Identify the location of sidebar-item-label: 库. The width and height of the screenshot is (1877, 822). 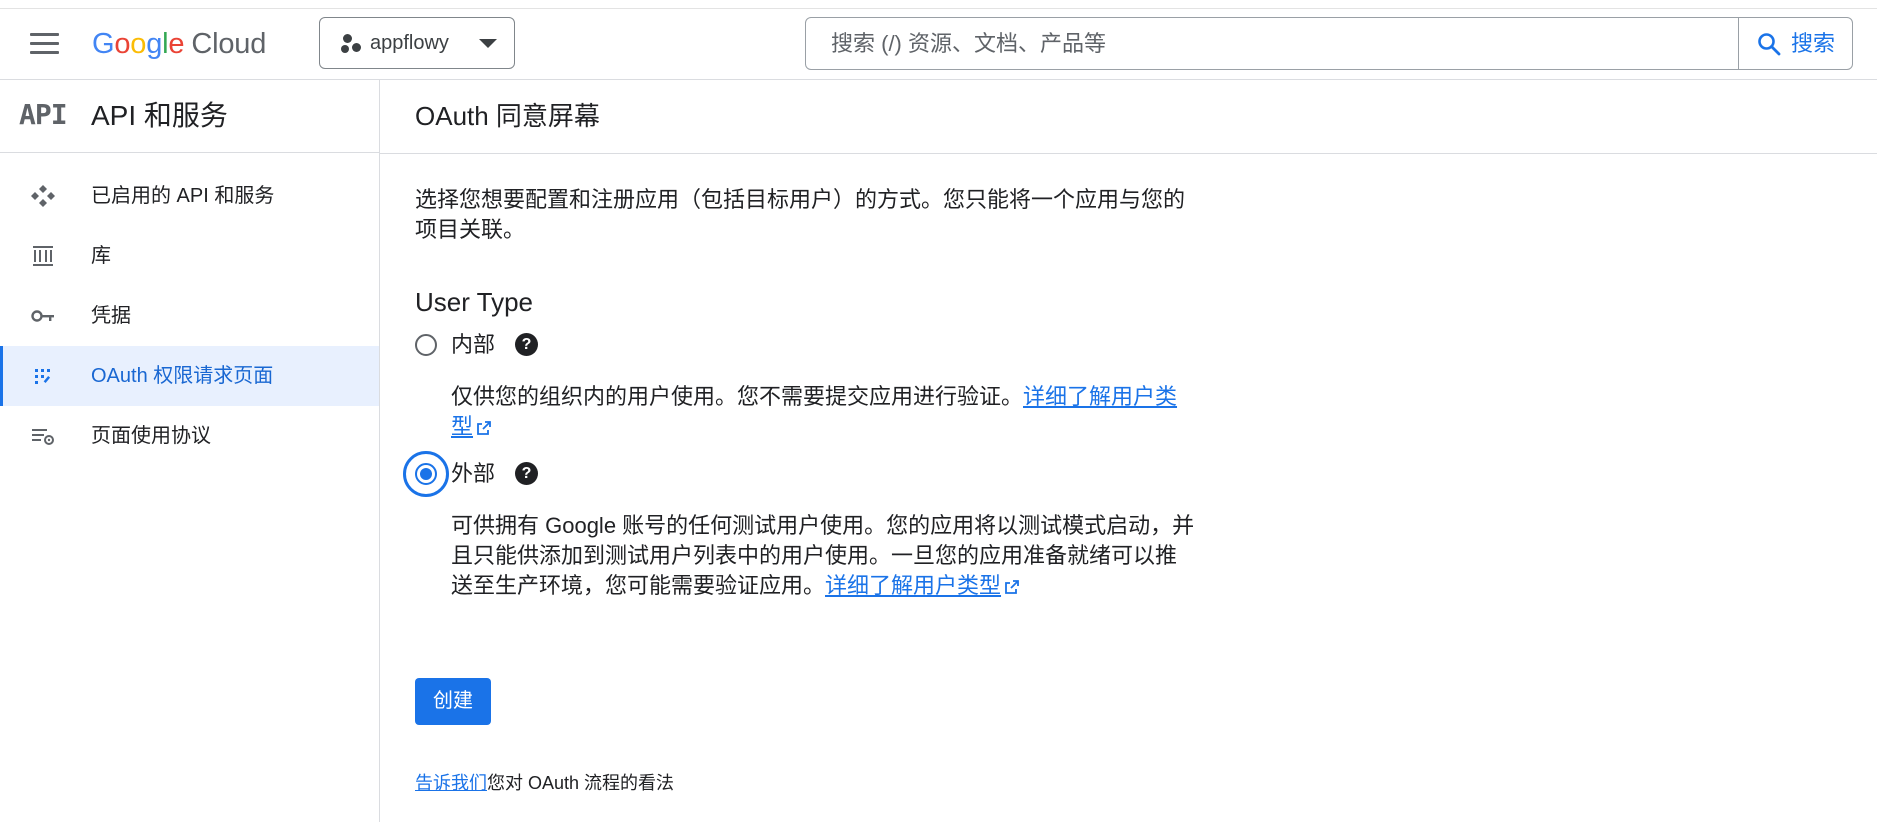
(101, 256).